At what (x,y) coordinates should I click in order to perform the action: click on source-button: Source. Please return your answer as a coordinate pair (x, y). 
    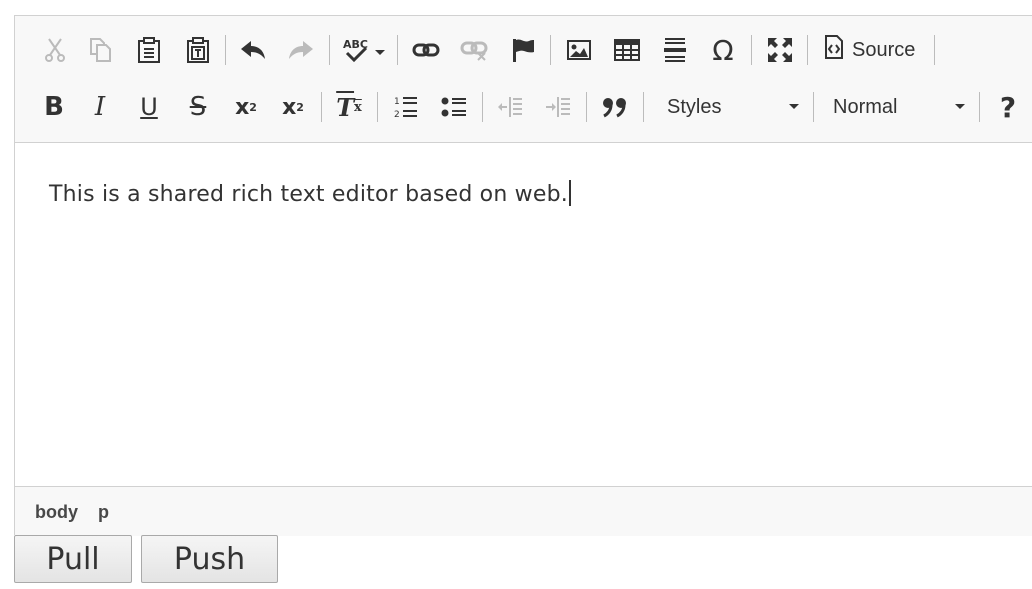
    Looking at the image, I should click on (869, 50).